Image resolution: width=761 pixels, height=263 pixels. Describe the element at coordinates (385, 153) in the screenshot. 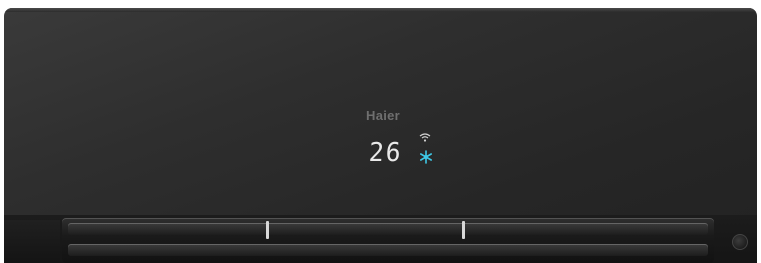

I see `temperature-readout: 26` at that location.